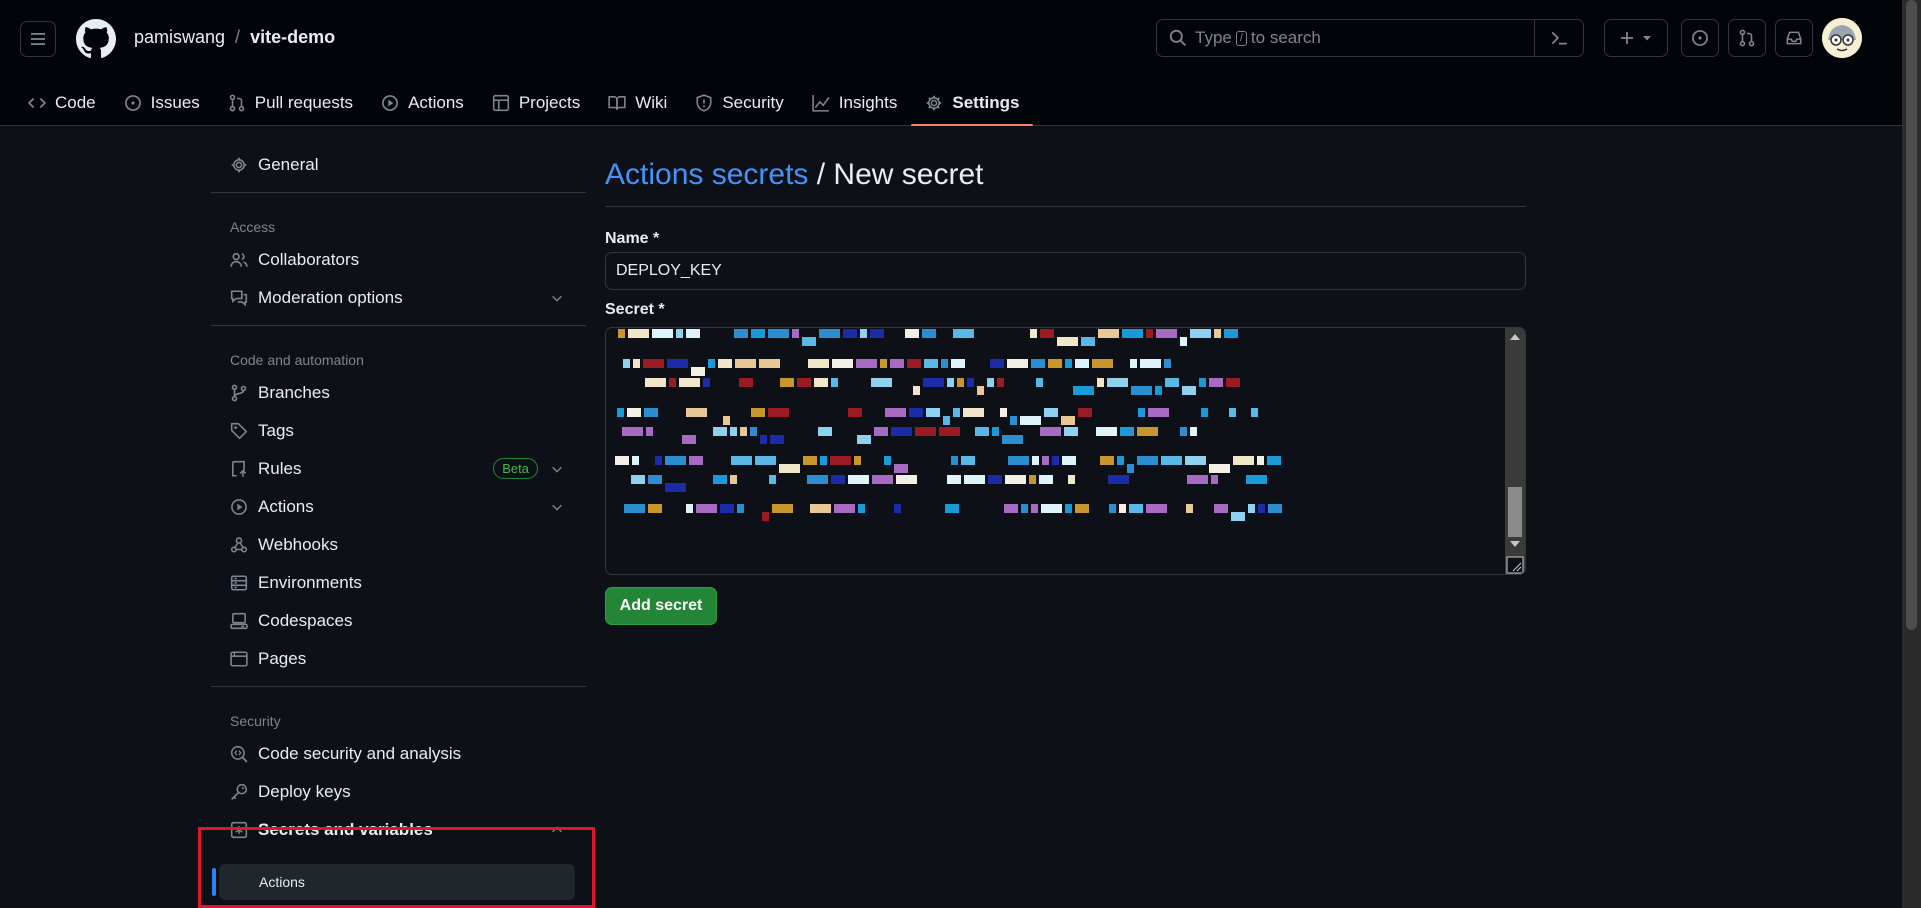 The image size is (1921, 908). Describe the element at coordinates (55, 102) in the screenshot. I see `tab-code: Code` at that location.